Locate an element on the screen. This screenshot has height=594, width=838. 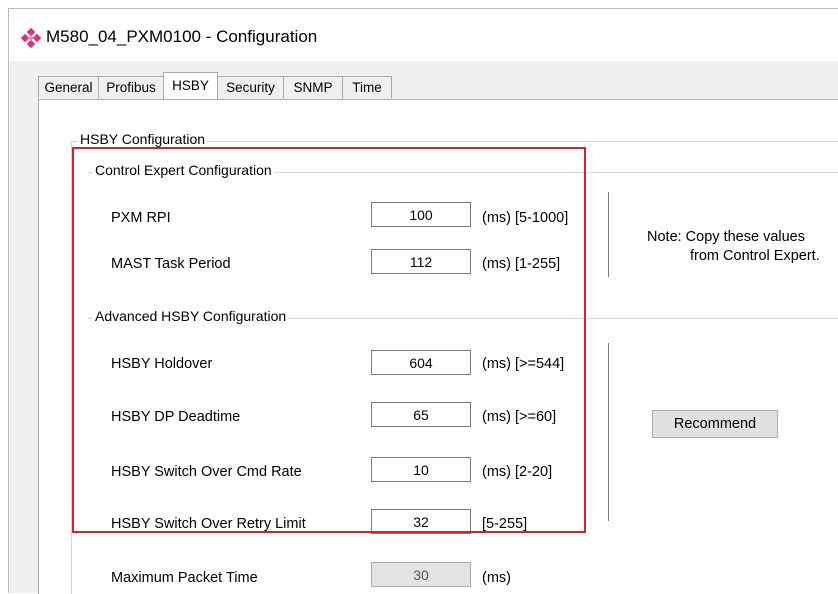
advanced-group-title: Advanced HSBY Configuration is located at coordinates (191, 316).